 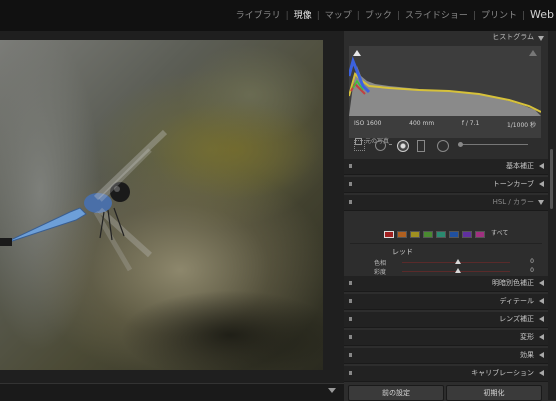 I want to click on panel-detail-label: ディテール, so click(x=516, y=301).